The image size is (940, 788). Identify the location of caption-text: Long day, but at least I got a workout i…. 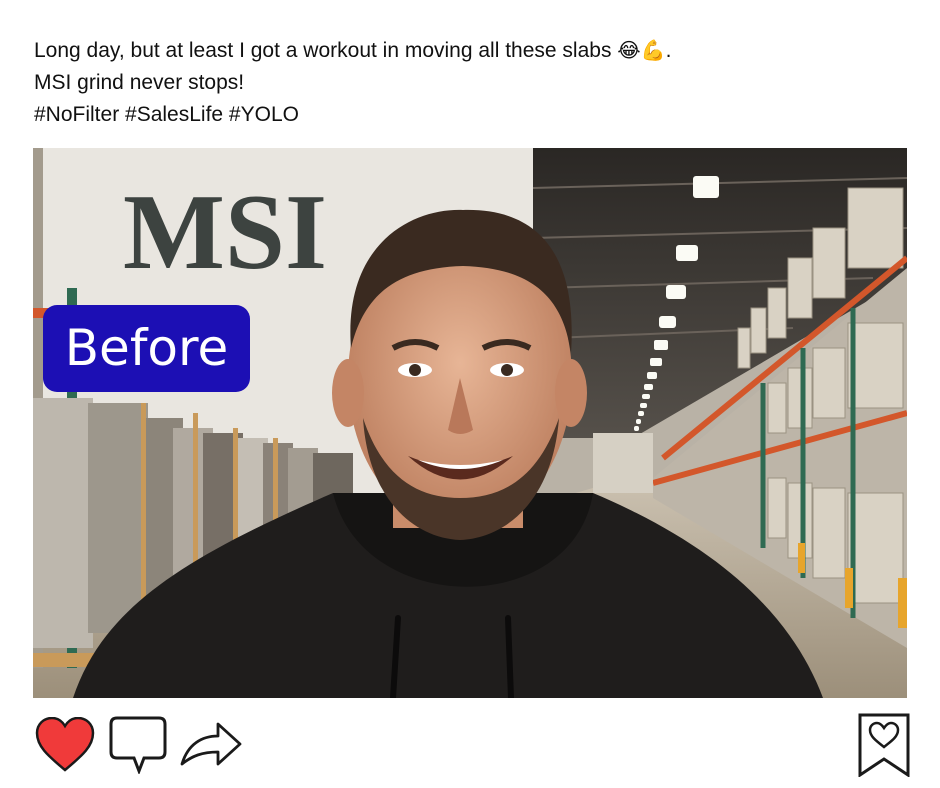
(323, 50).